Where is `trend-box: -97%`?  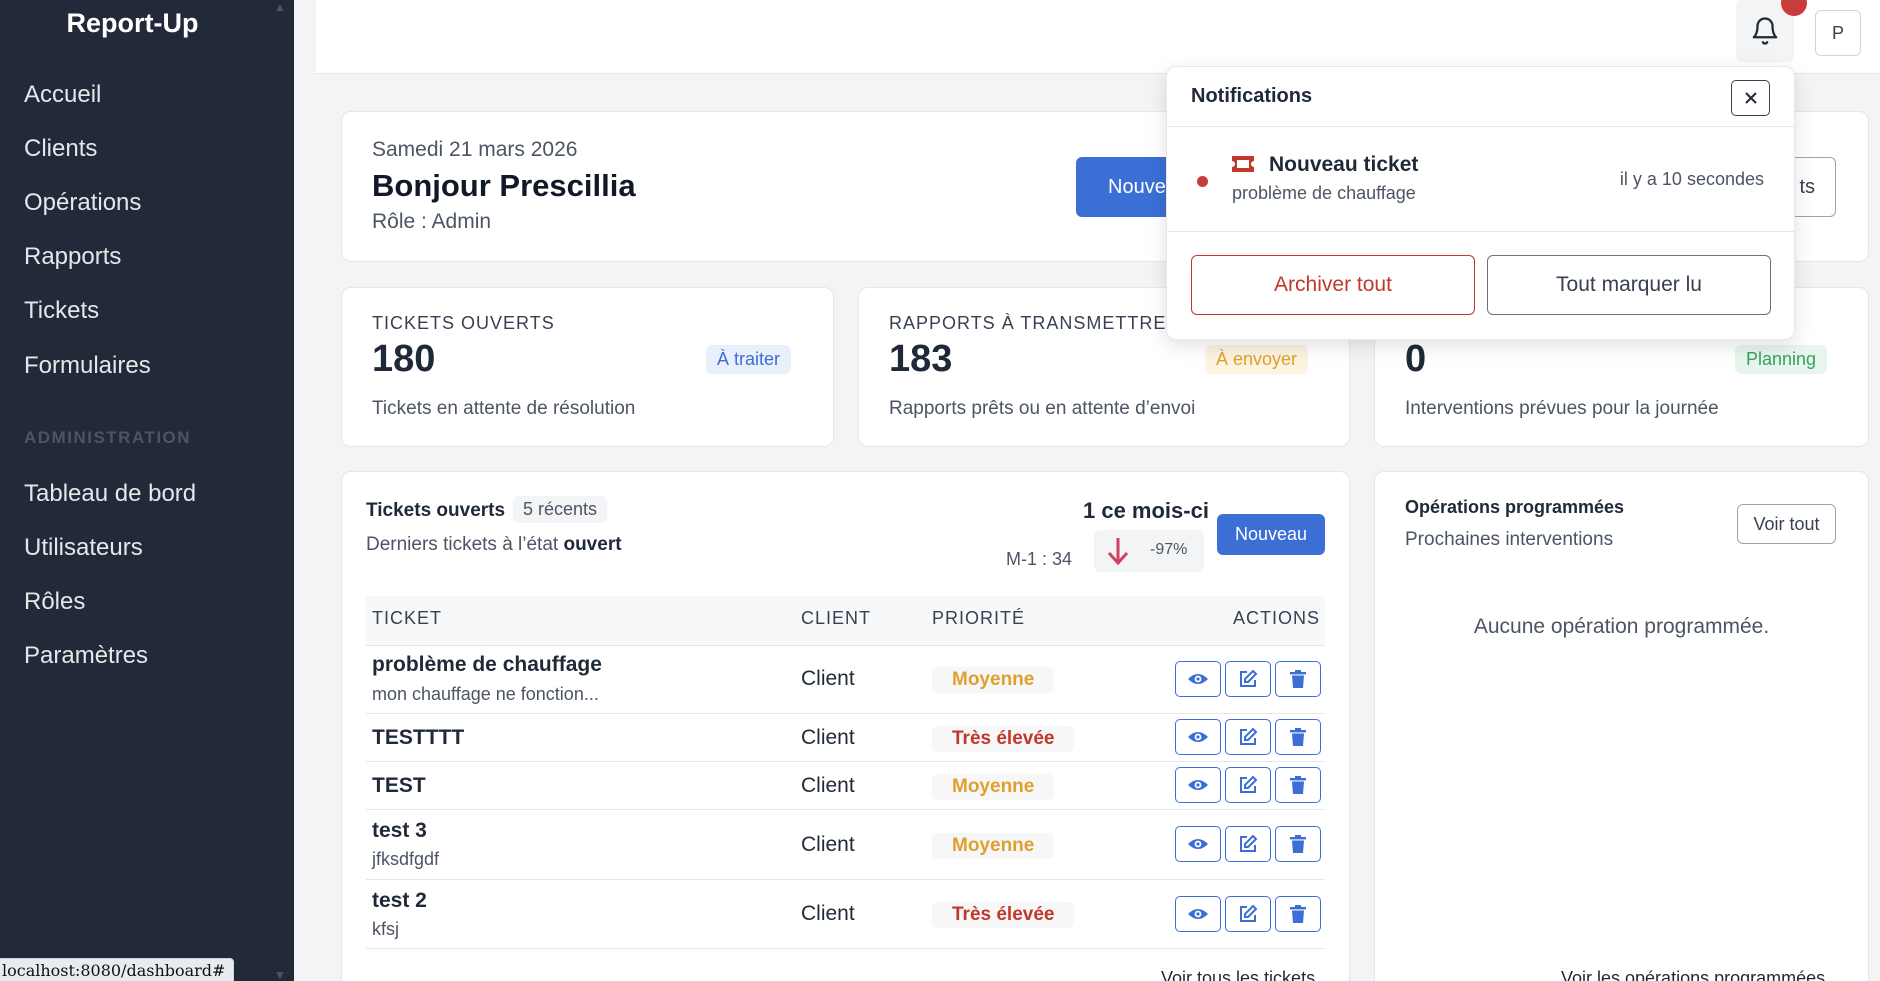 trend-box: -97% is located at coordinates (1149, 551).